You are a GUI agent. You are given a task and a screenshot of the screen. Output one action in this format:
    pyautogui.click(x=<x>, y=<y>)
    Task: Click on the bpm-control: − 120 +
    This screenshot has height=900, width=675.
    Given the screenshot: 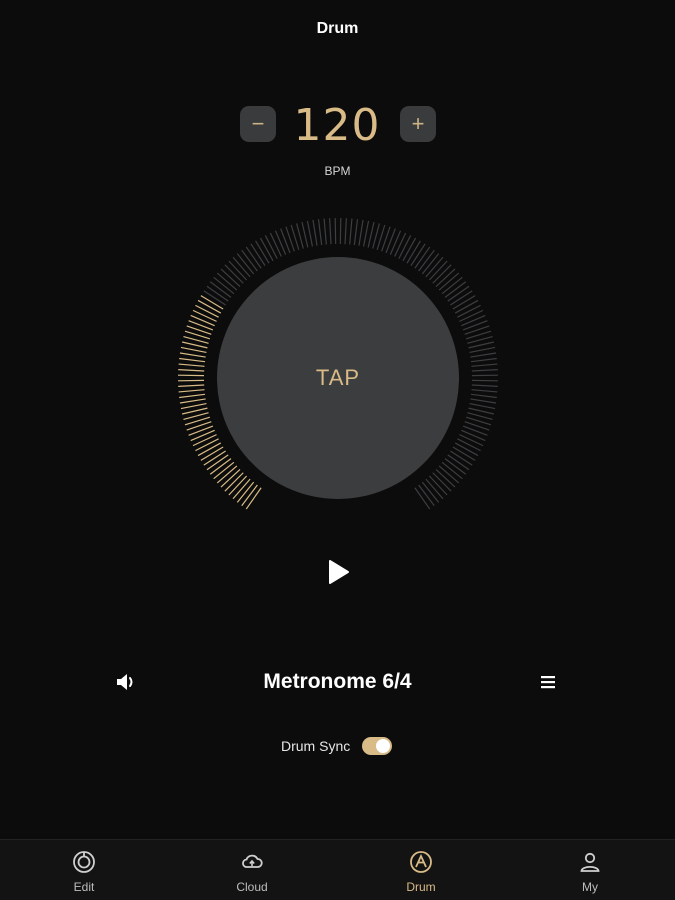 What is the action you would take?
    pyautogui.click(x=337, y=126)
    